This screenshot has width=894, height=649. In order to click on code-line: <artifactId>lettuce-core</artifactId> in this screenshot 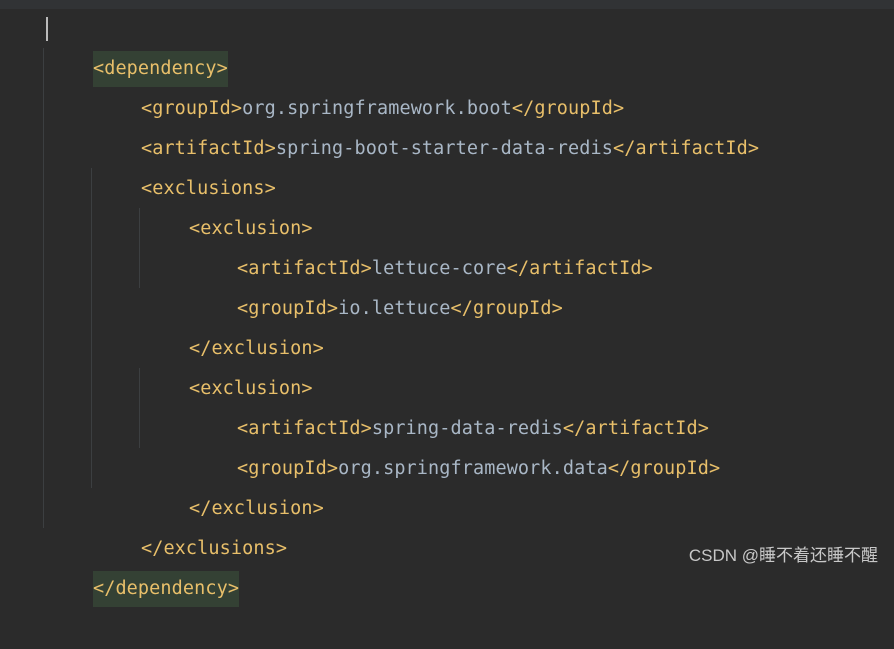, I will do `click(444, 268)`.